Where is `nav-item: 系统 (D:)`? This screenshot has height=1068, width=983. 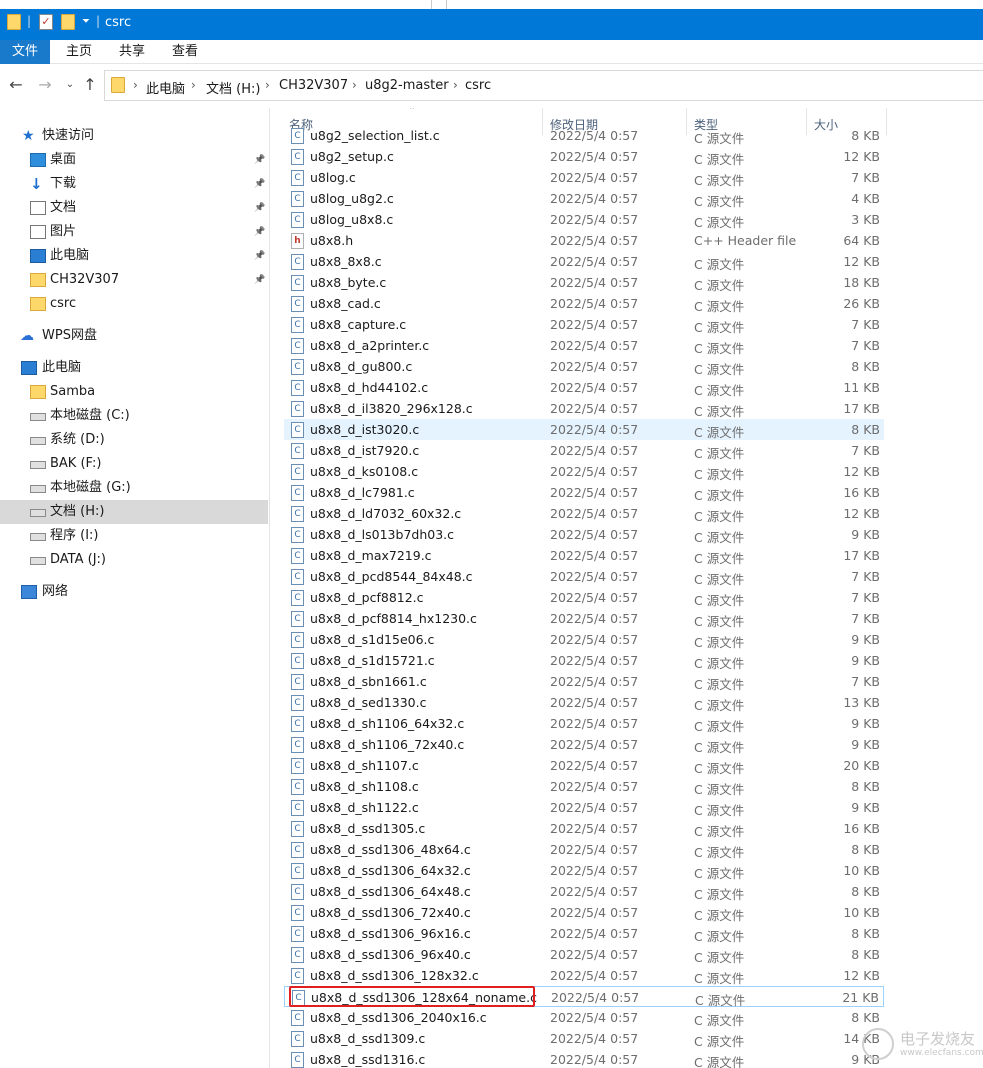
nav-item: 系统 (D:) is located at coordinates (134, 440).